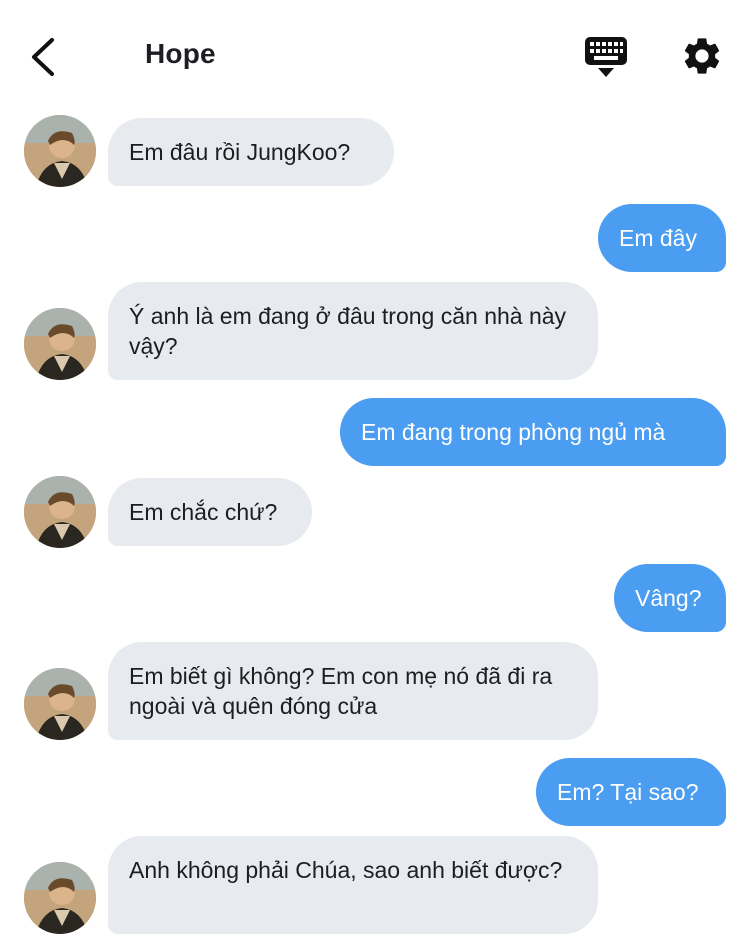 This screenshot has width=750, height=941. What do you see at coordinates (533, 432) in the screenshot?
I see `outgoing-message: Em đang trong phòng ngủ mà` at bounding box center [533, 432].